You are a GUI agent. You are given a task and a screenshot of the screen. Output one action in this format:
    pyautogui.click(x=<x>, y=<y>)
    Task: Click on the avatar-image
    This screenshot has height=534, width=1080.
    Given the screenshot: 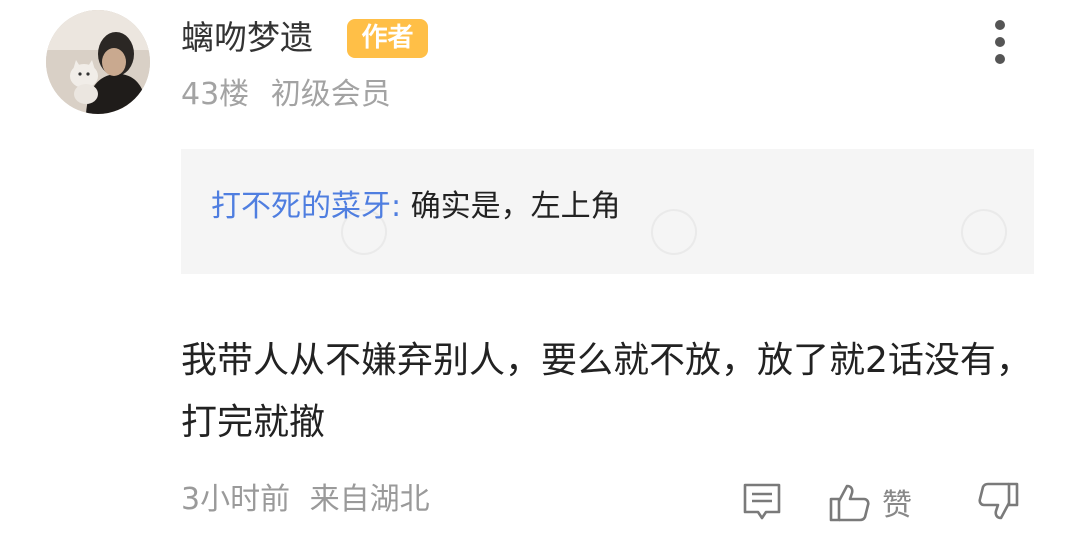 What is the action you would take?
    pyautogui.click(x=98, y=62)
    